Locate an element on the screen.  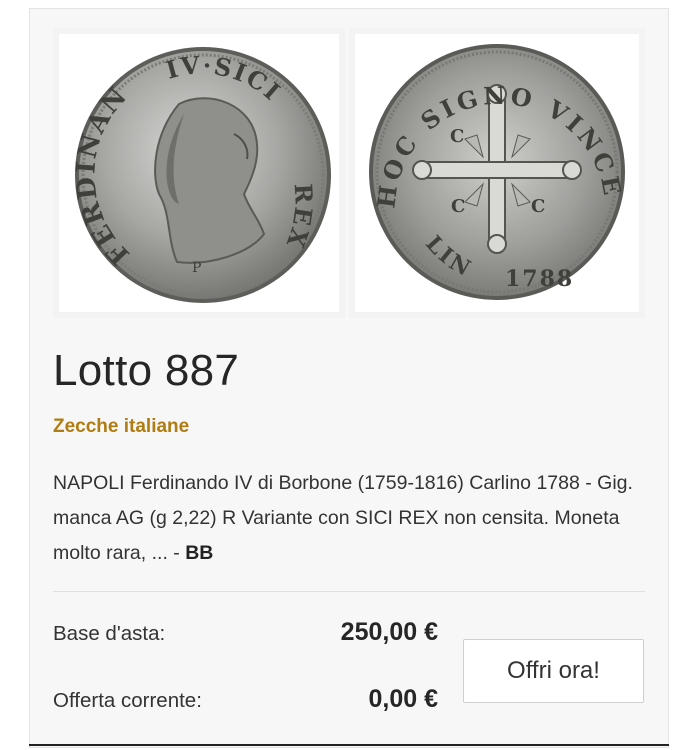
reverse-letter-tl: C is located at coordinates (457, 136).